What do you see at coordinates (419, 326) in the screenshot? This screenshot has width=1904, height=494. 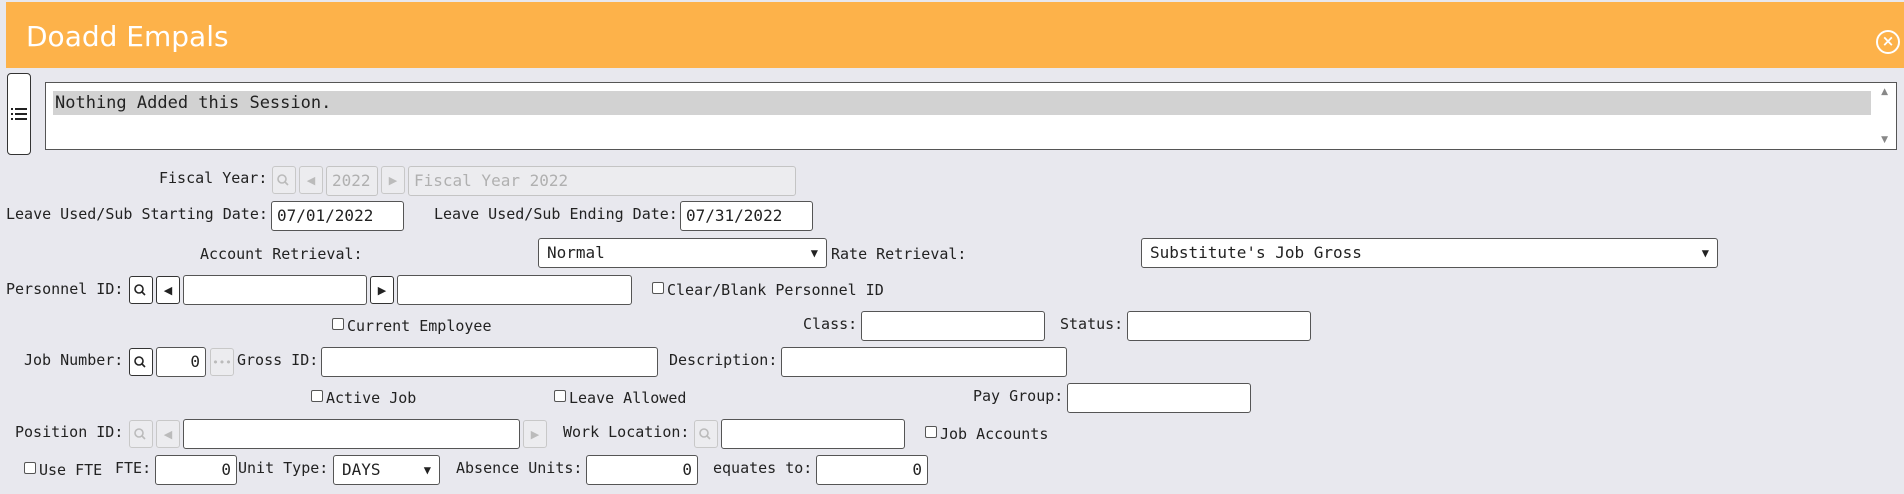 I see `current-employee-label: Current Employee` at bounding box center [419, 326].